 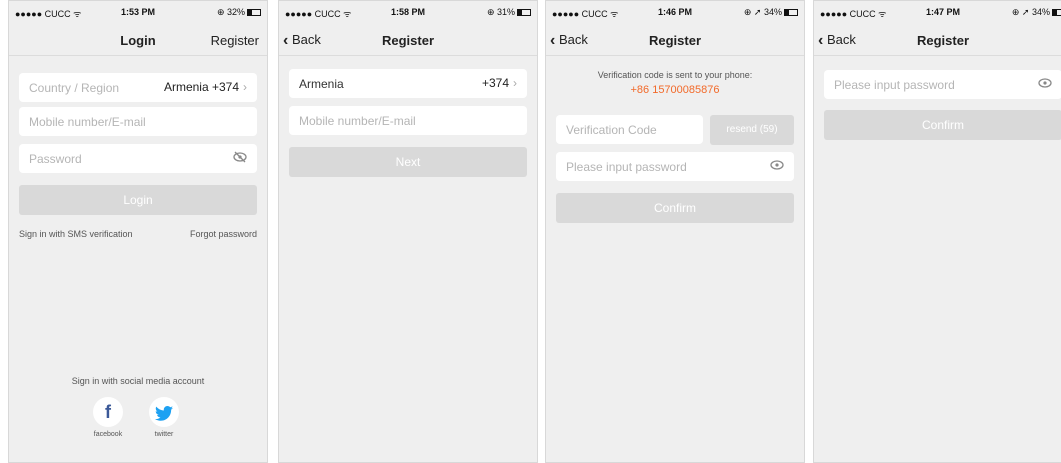 I want to click on battery-percent: ⊕ 32%, so click(x=230, y=12).